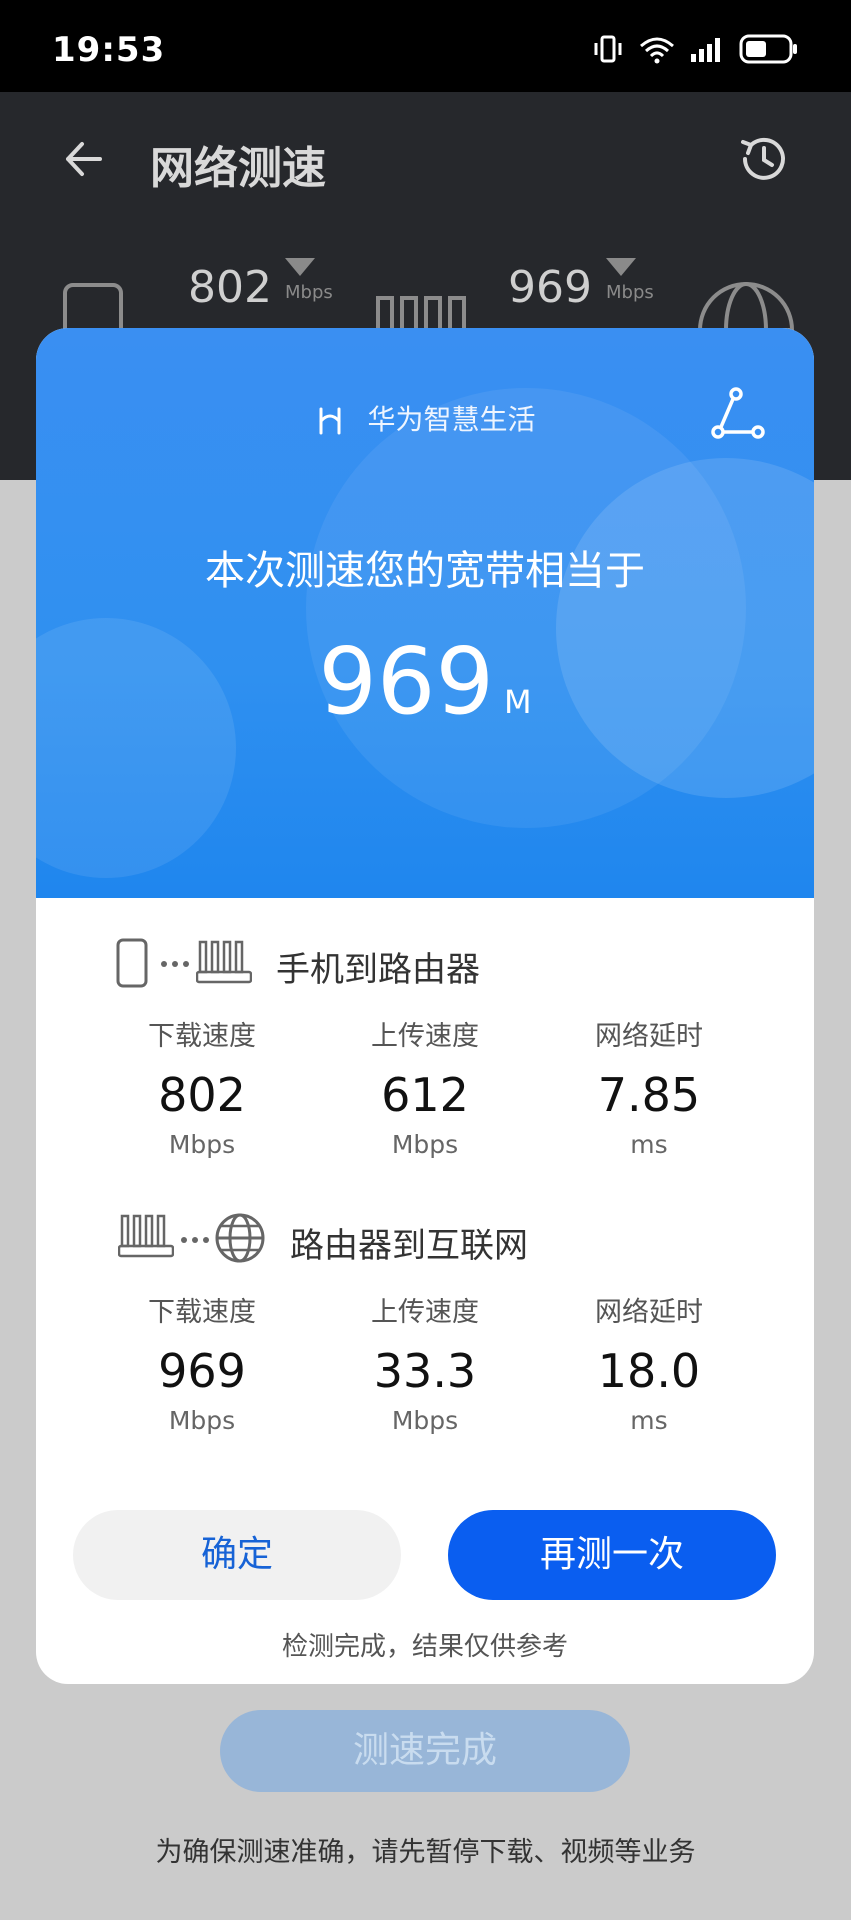 This screenshot has width=851, height=1920. I want to click on confirm-button: 确定, so click(237, 1555).